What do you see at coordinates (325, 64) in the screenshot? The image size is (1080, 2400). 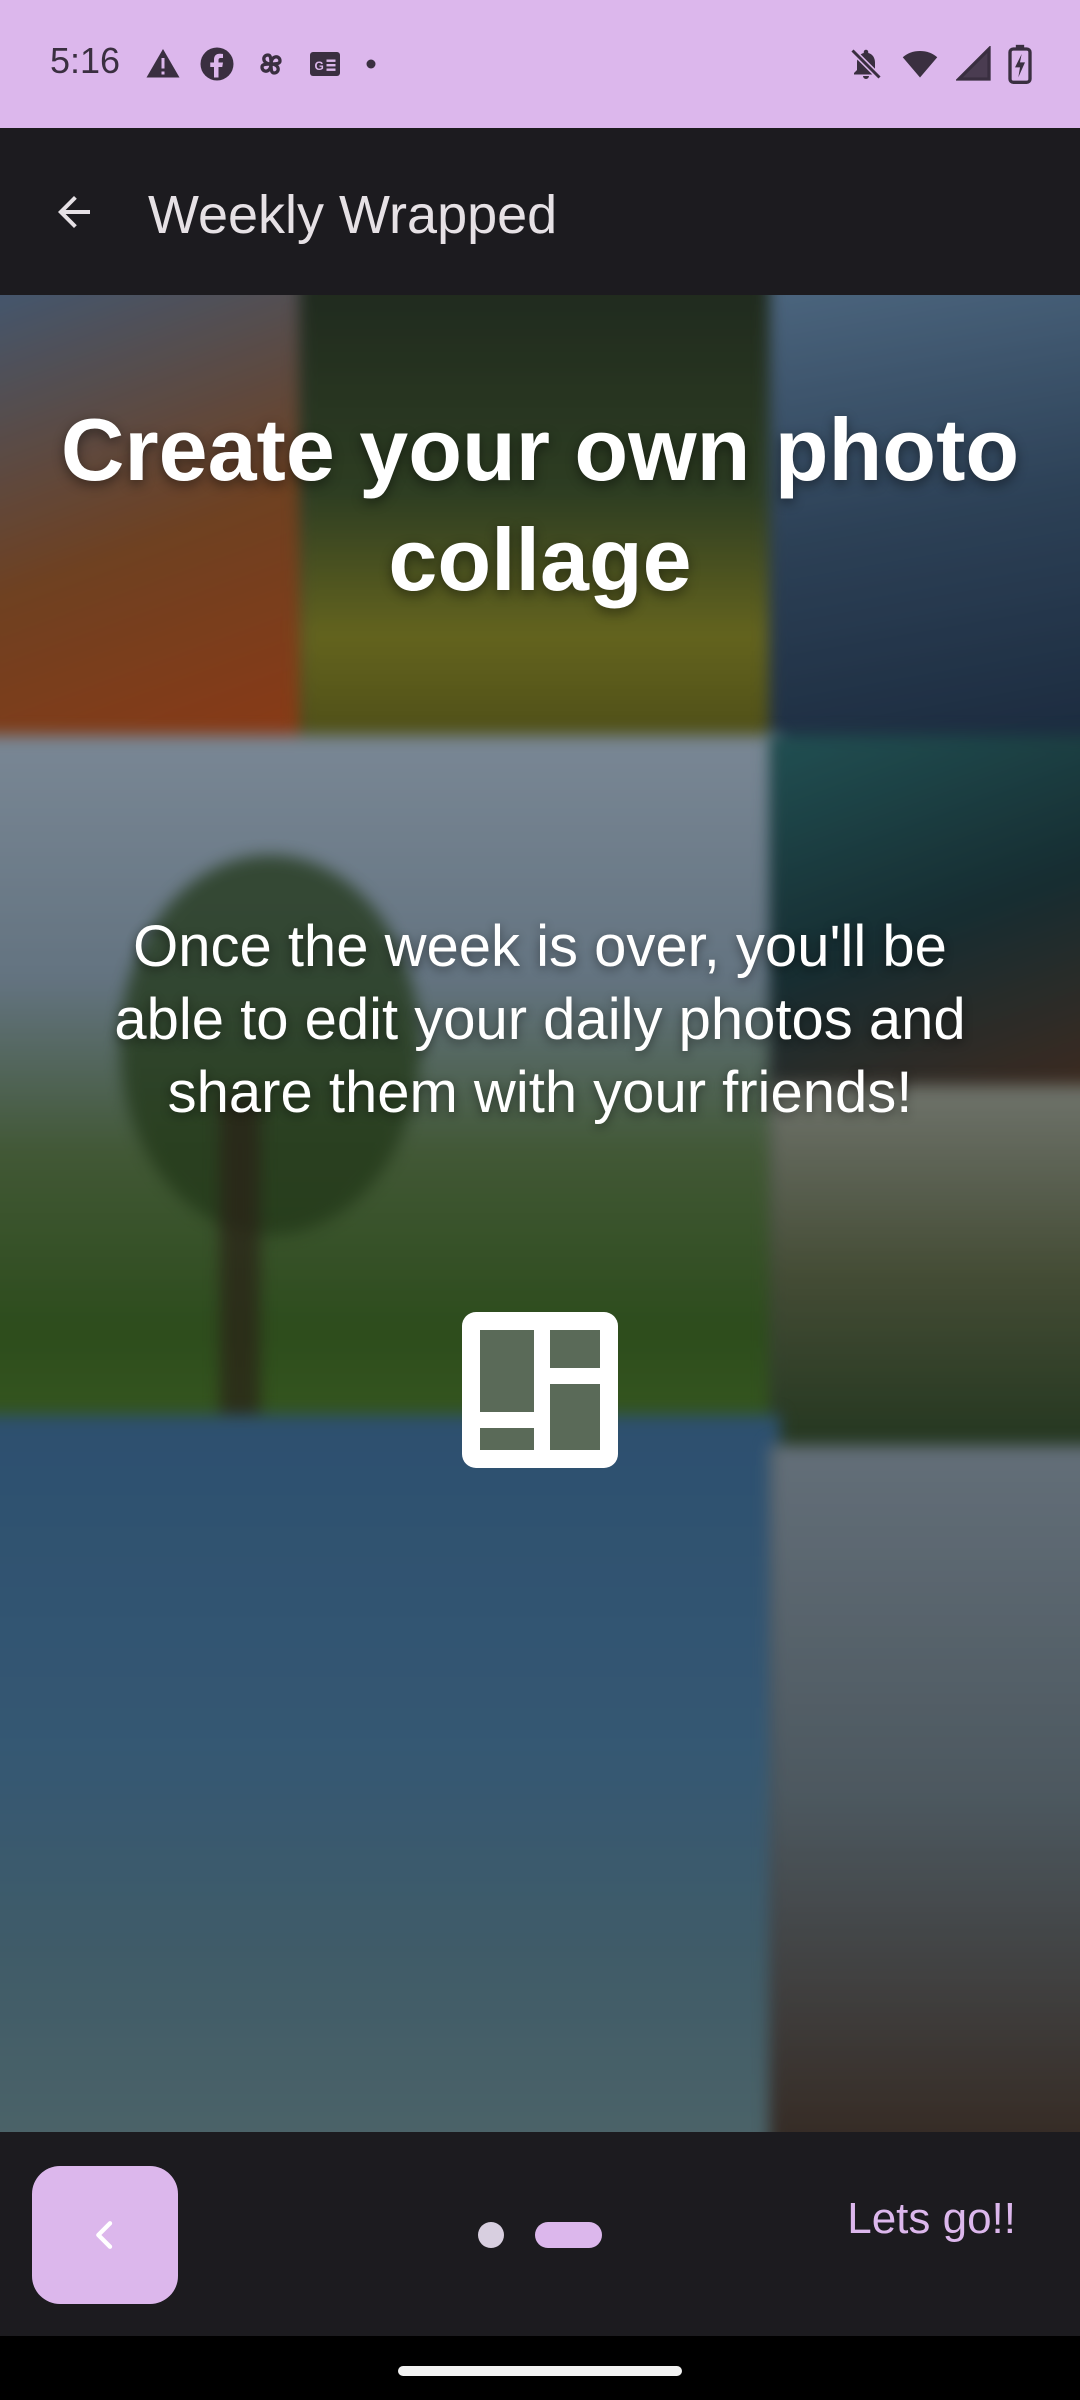 I see `news-icon: G` at bounding box center [325, 64].